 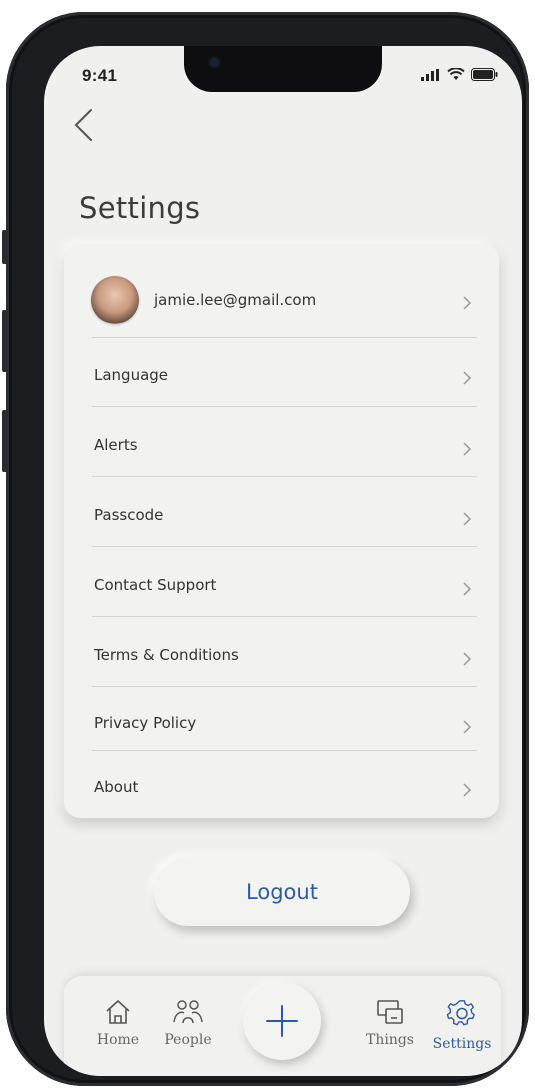 I want to click on volume-down-button, so click(x=4, y=441).